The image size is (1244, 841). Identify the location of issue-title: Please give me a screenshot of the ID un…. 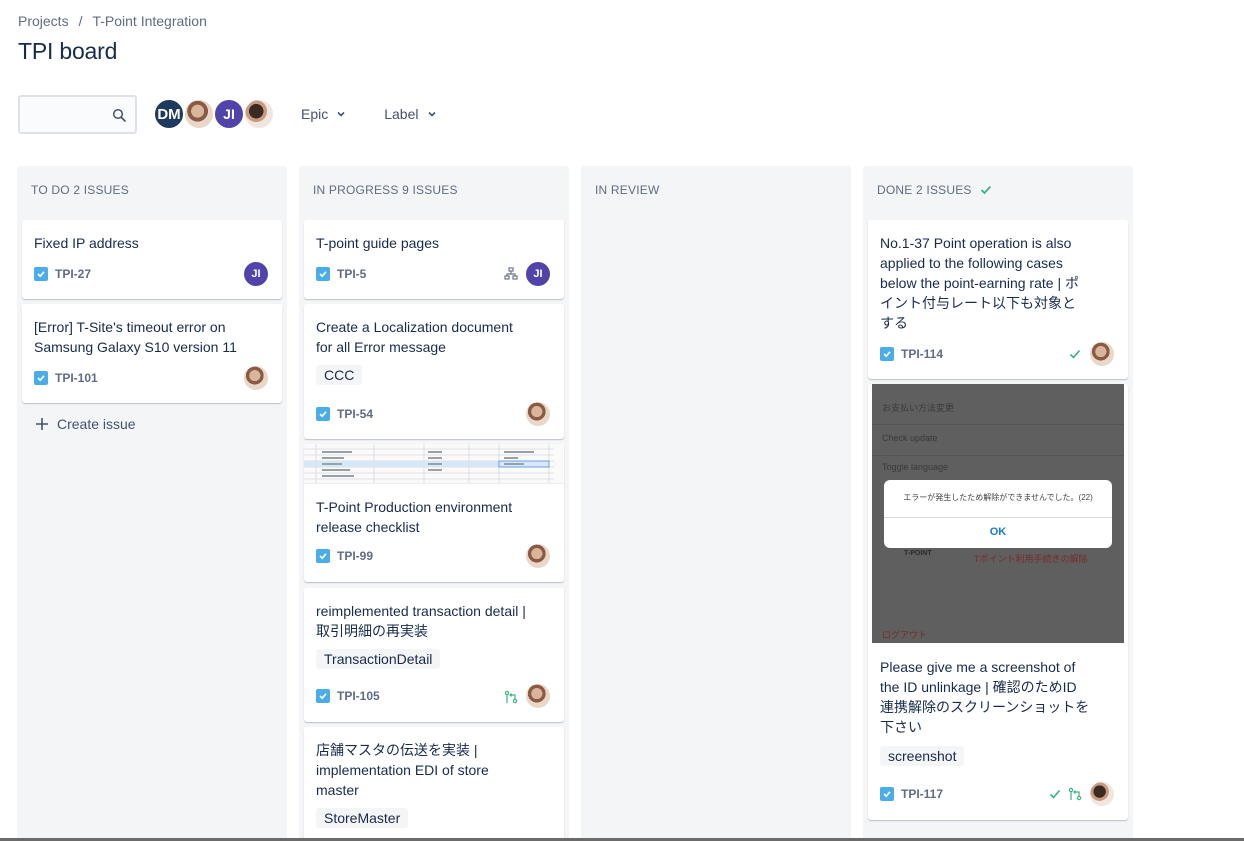
(985, 697).